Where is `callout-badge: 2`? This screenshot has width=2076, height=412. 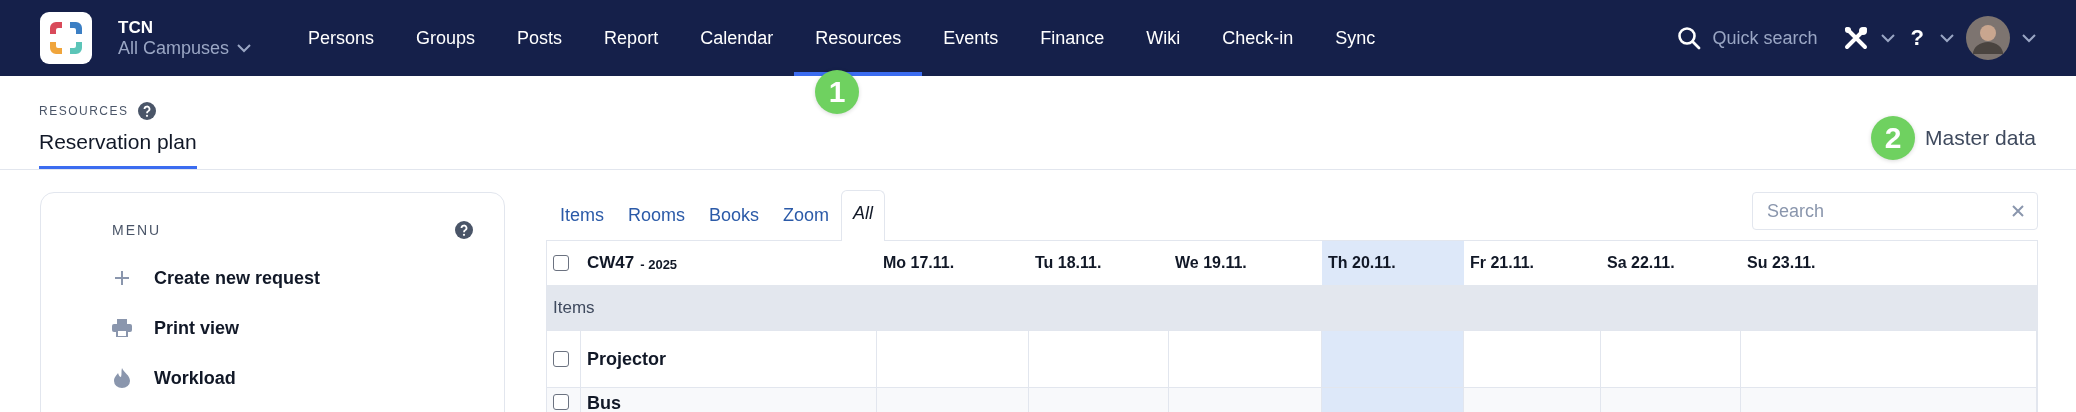 callout-badge: 2 is located at coordinates (1893, 137).